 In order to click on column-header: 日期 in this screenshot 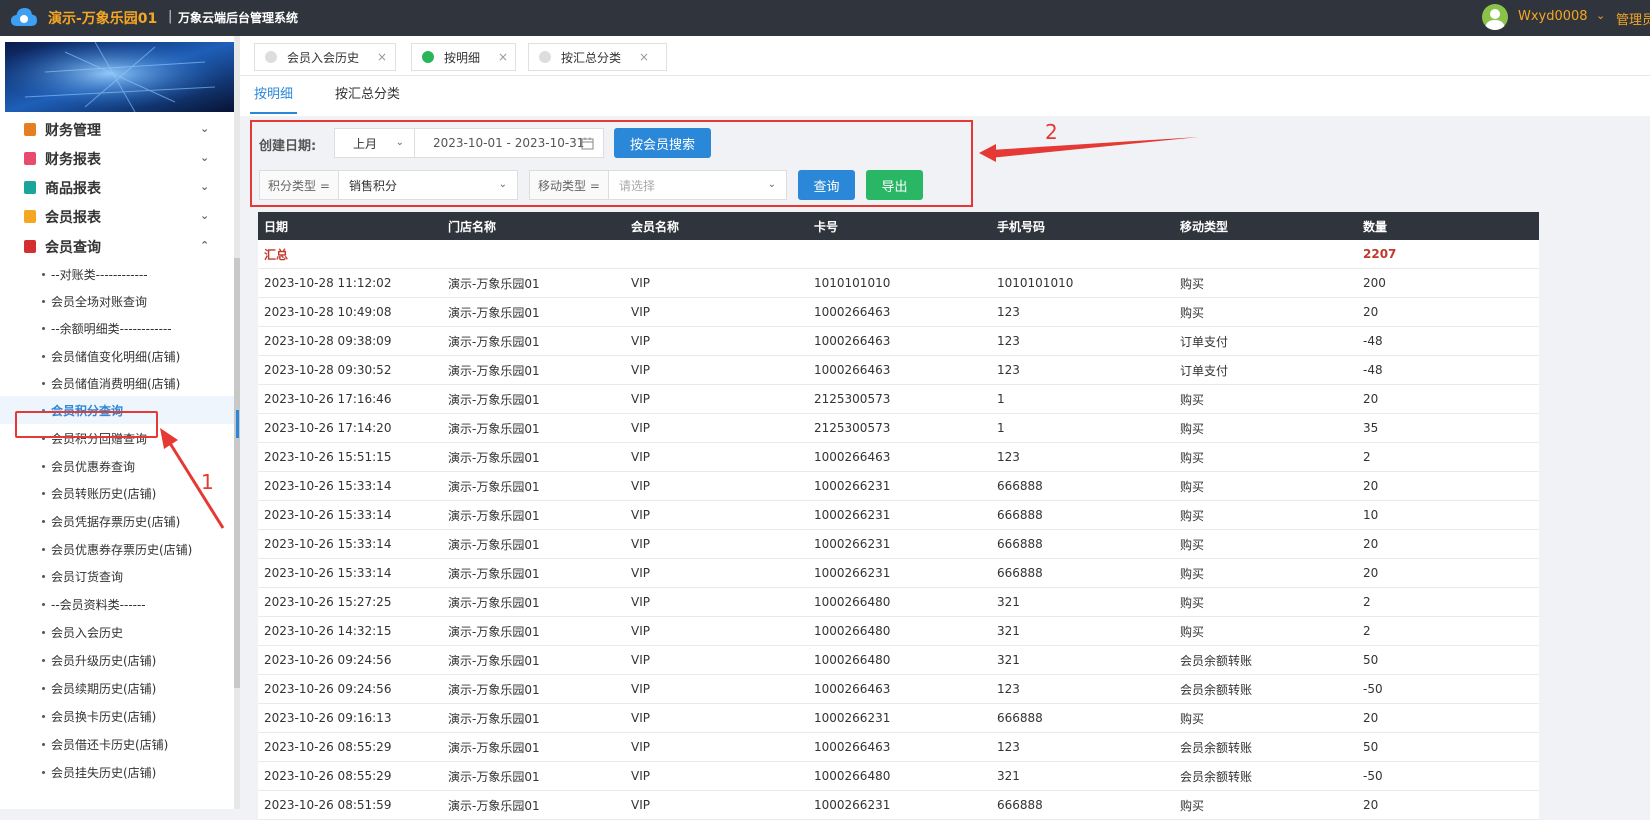, I will do `click(276, 226)`.